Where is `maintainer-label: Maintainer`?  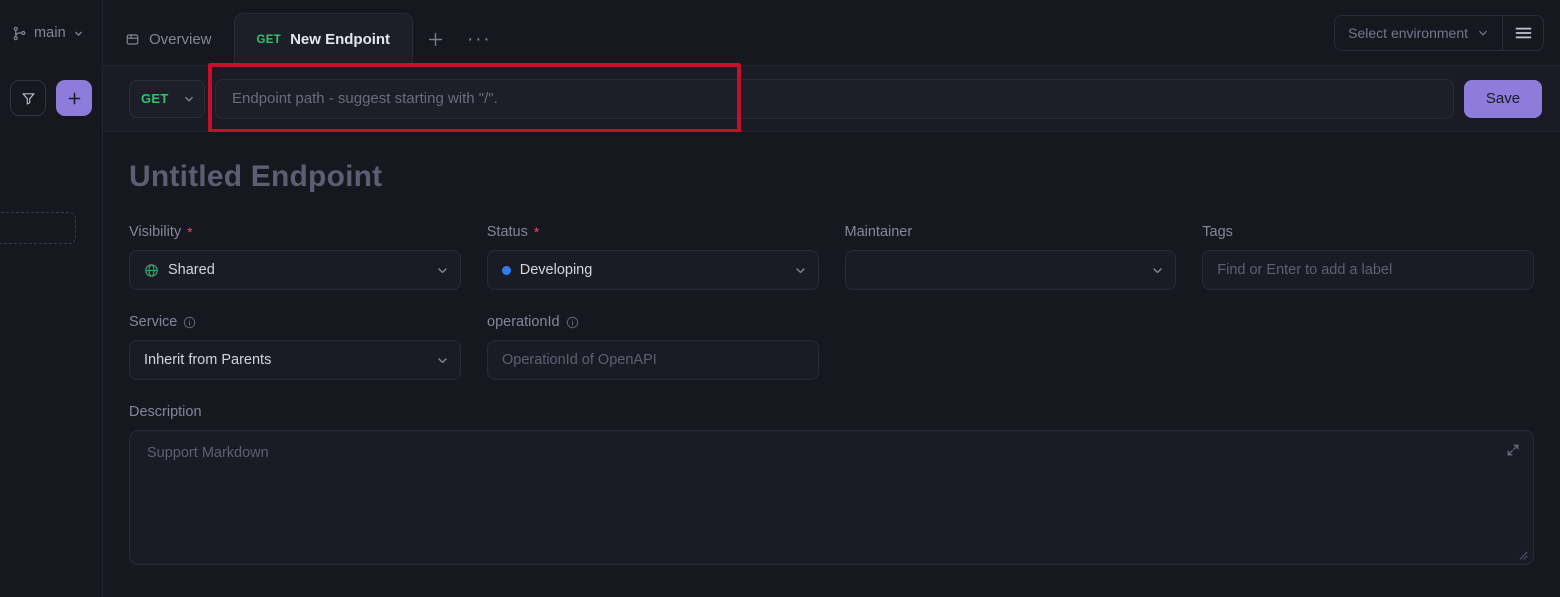 maintainer-label: Maintainer is located at coordinates (1011, 232).